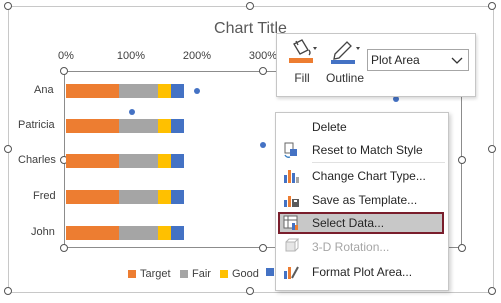  I want to click on scatter-point, so click(131, 112).